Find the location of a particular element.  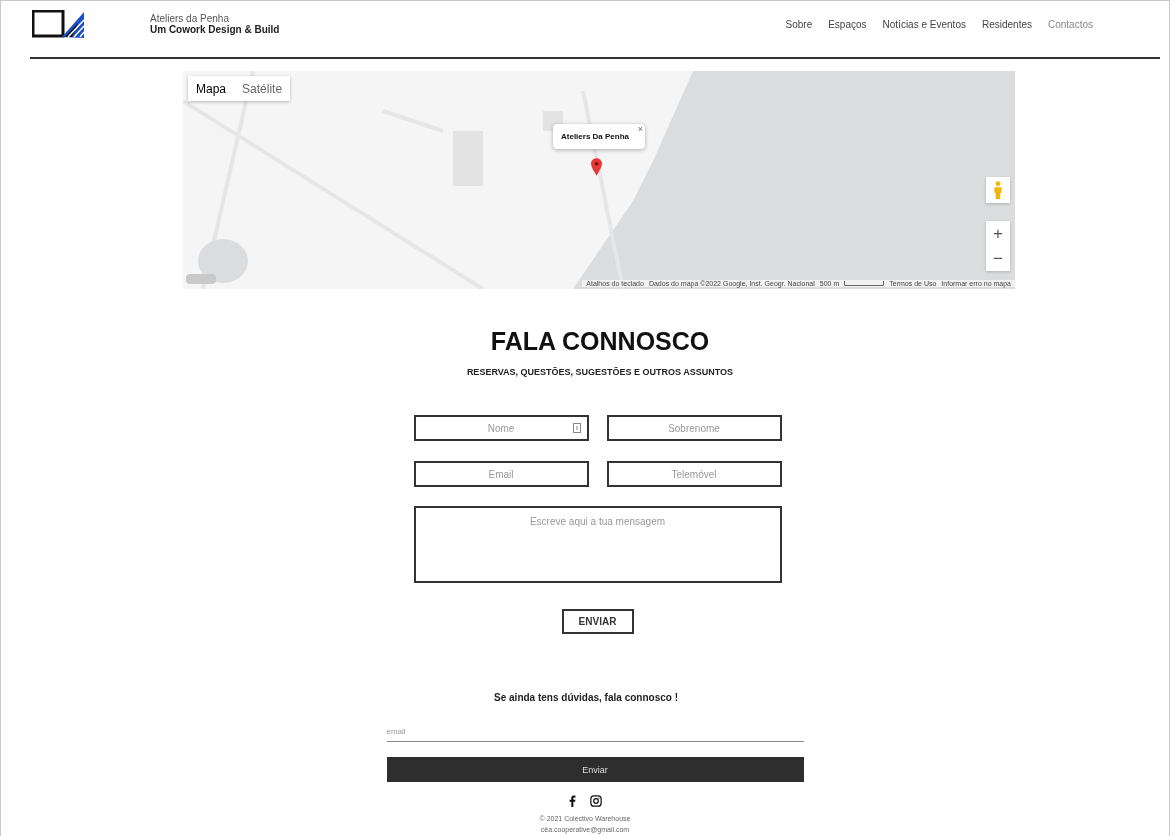

nav-link: Contactos is located at coordinates (1070, 24).